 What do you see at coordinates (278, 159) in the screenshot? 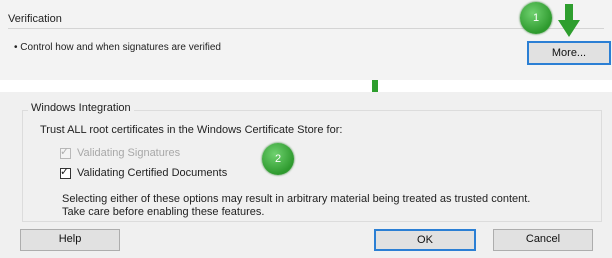
I see `step-2-badge: 2` at bounding box center [278, 159].